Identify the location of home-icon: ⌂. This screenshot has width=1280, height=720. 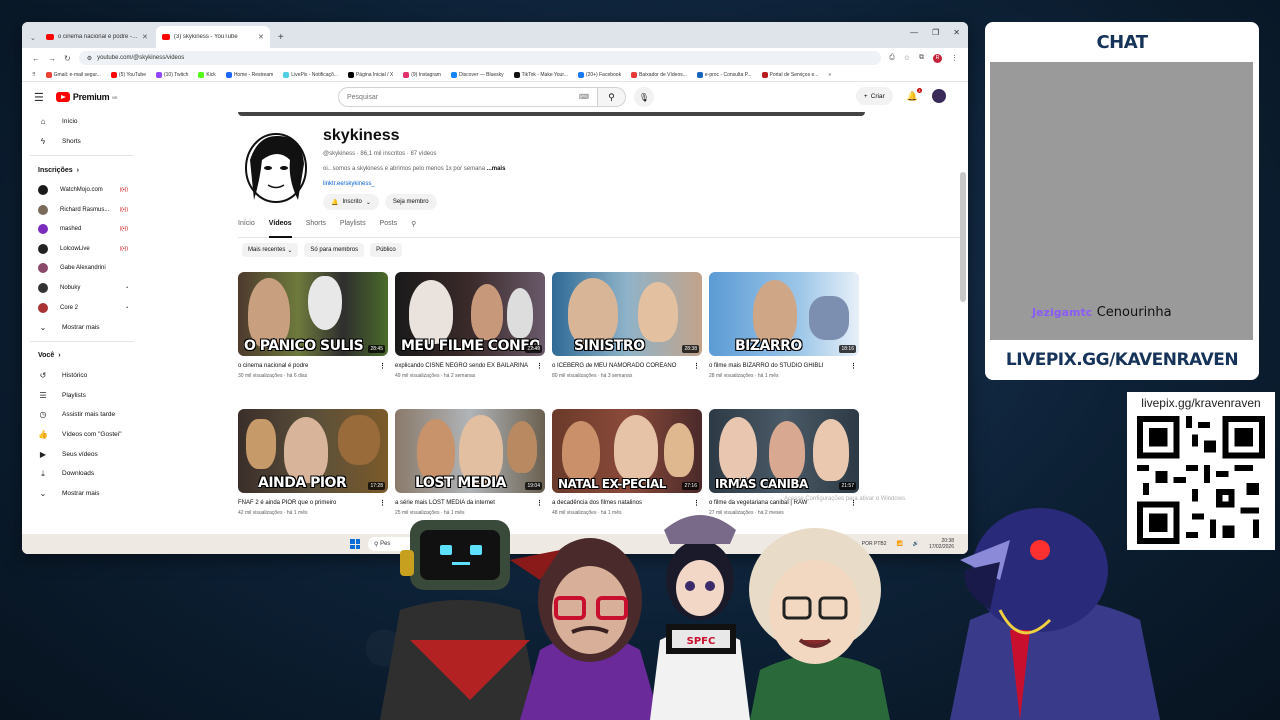
(43, 122).